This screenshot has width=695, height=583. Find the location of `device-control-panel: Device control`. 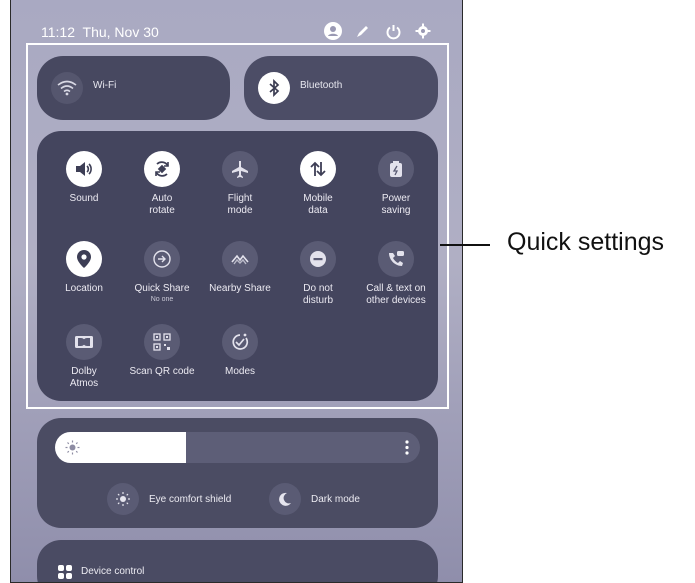

device-control-panel: Device control is located at coordinates (237, 561).